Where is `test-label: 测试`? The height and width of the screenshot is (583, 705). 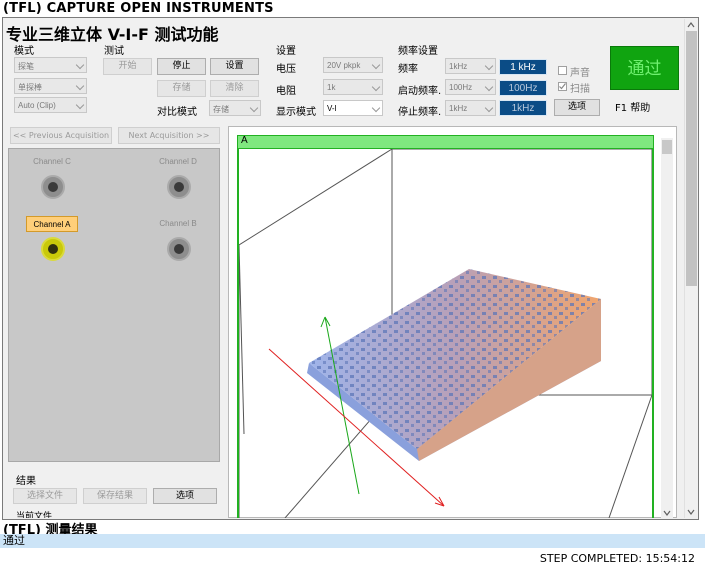
test-label: 测试 is located at coordinates (114, 51).